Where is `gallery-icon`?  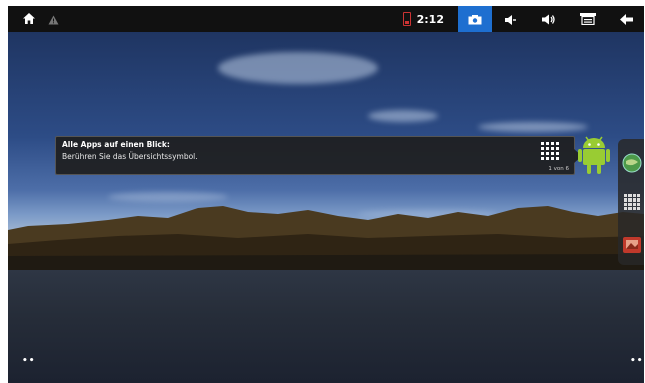
gallery-icon is located at coordinates (632, 245).